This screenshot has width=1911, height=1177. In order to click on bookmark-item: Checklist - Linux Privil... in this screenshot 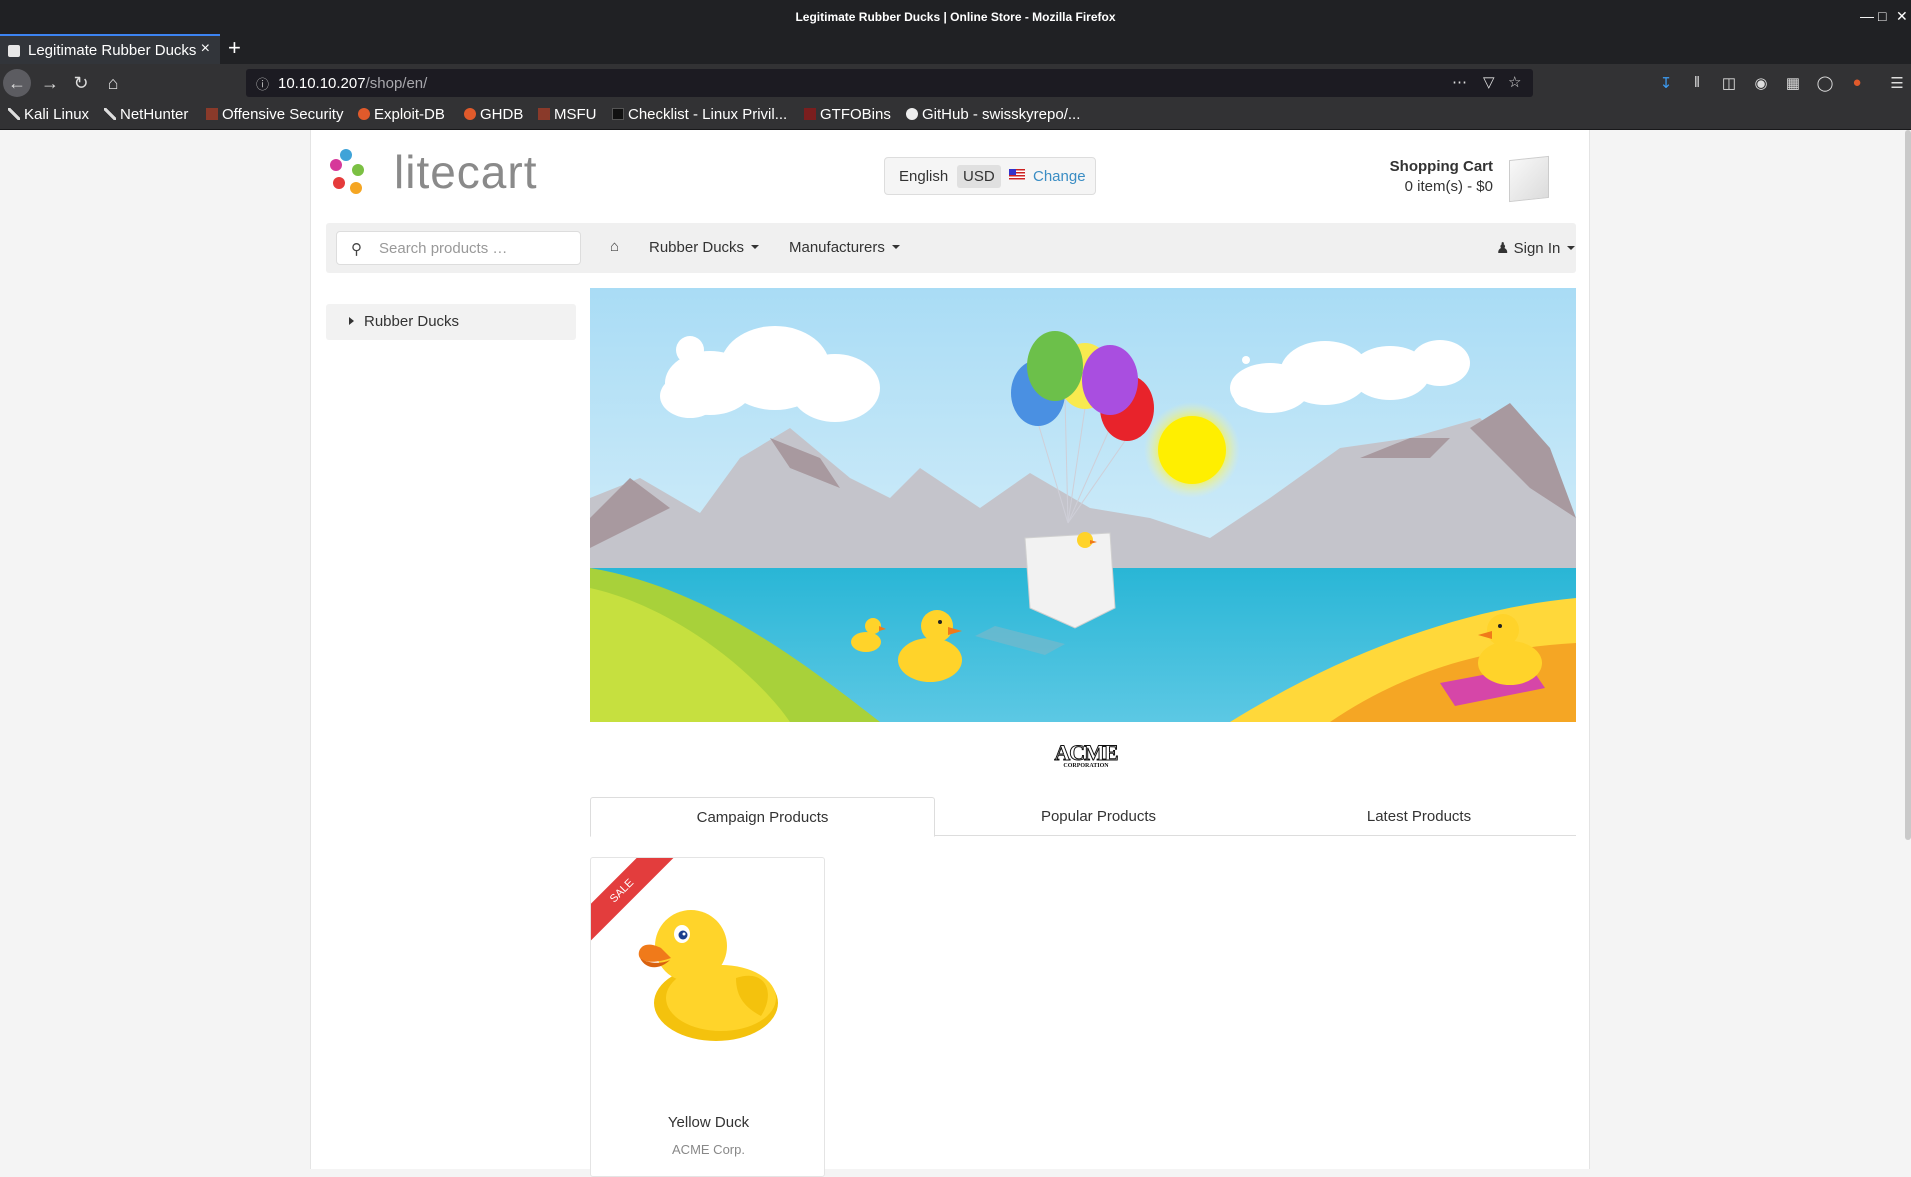, I will do `click(699, 114)`.